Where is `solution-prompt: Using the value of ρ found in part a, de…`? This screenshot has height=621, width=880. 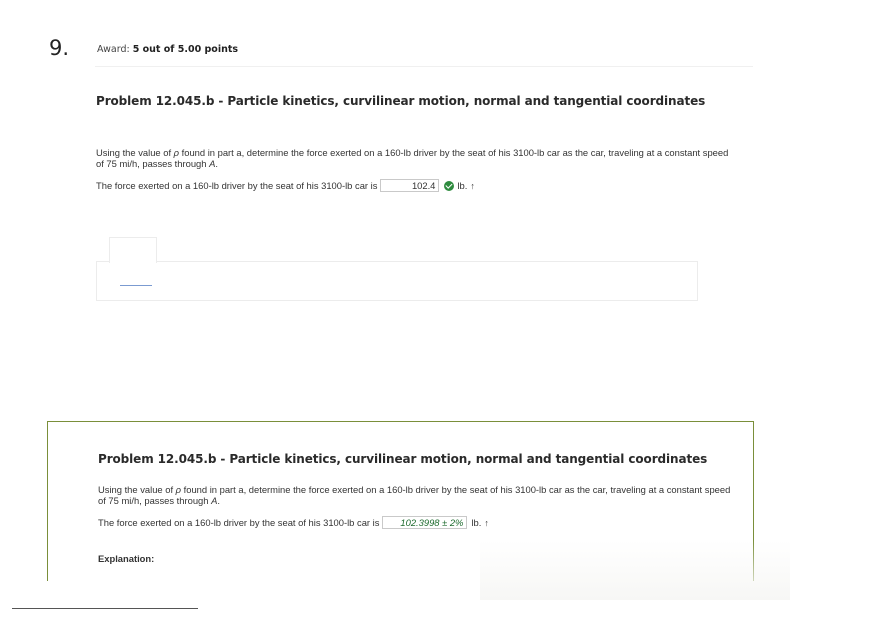 solution-prompt: Using the value of ρ found in part a, de… is located at coordinates (414, 495).